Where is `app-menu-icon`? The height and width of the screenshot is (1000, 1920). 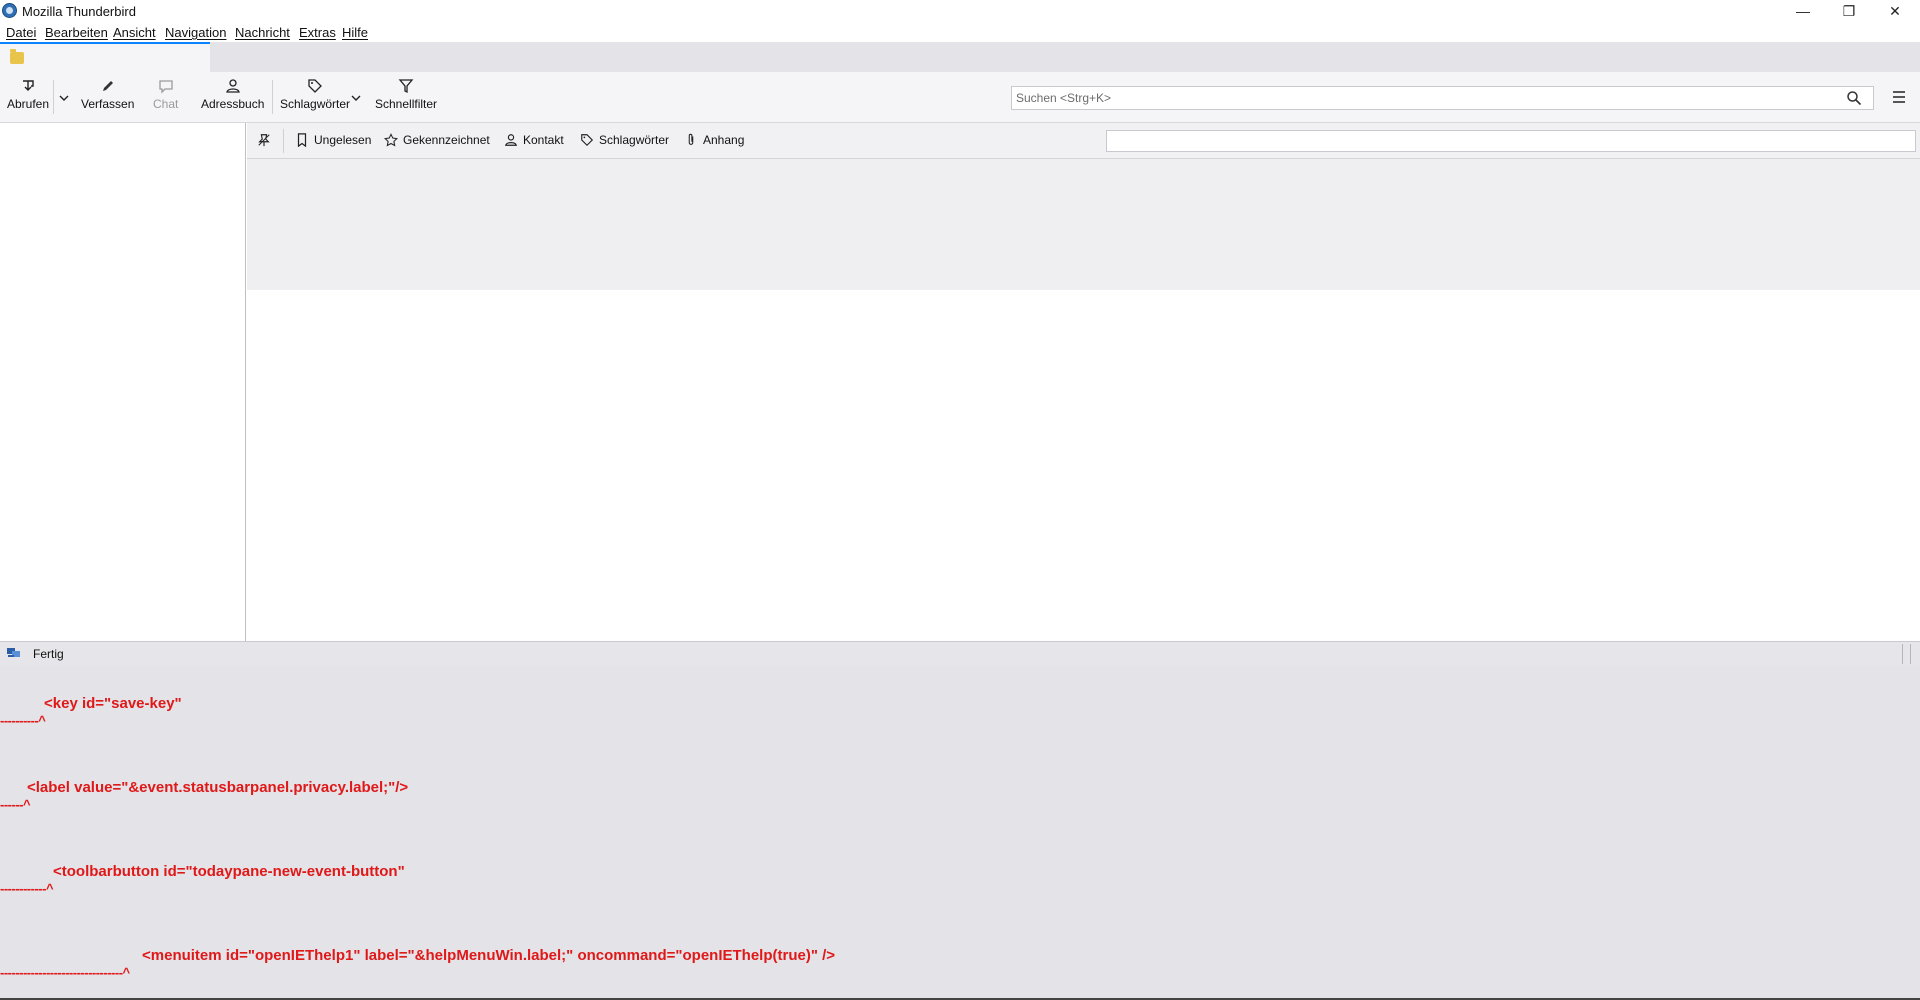 app-menu-icon is located at coordinates (1899, 97).